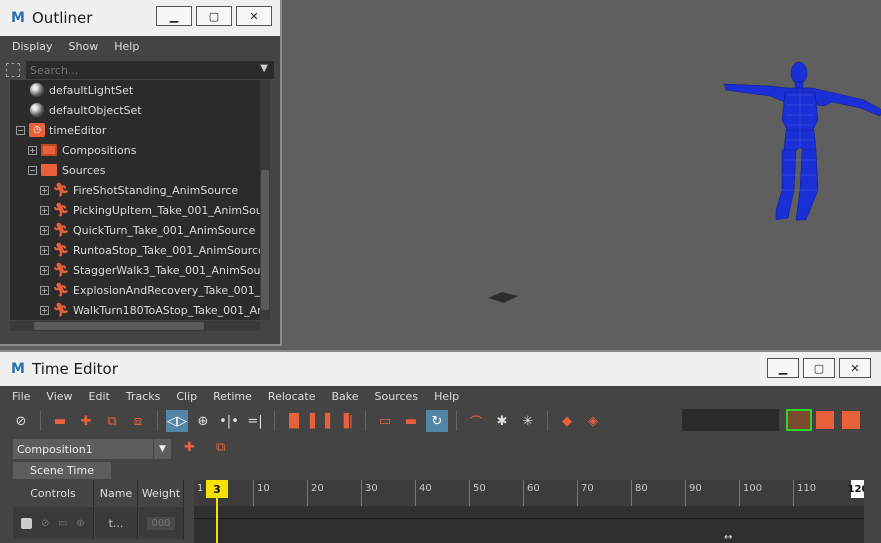  Describe the element at coordinates (730, 420) in the screenshot. I see `frame-field` at that location.